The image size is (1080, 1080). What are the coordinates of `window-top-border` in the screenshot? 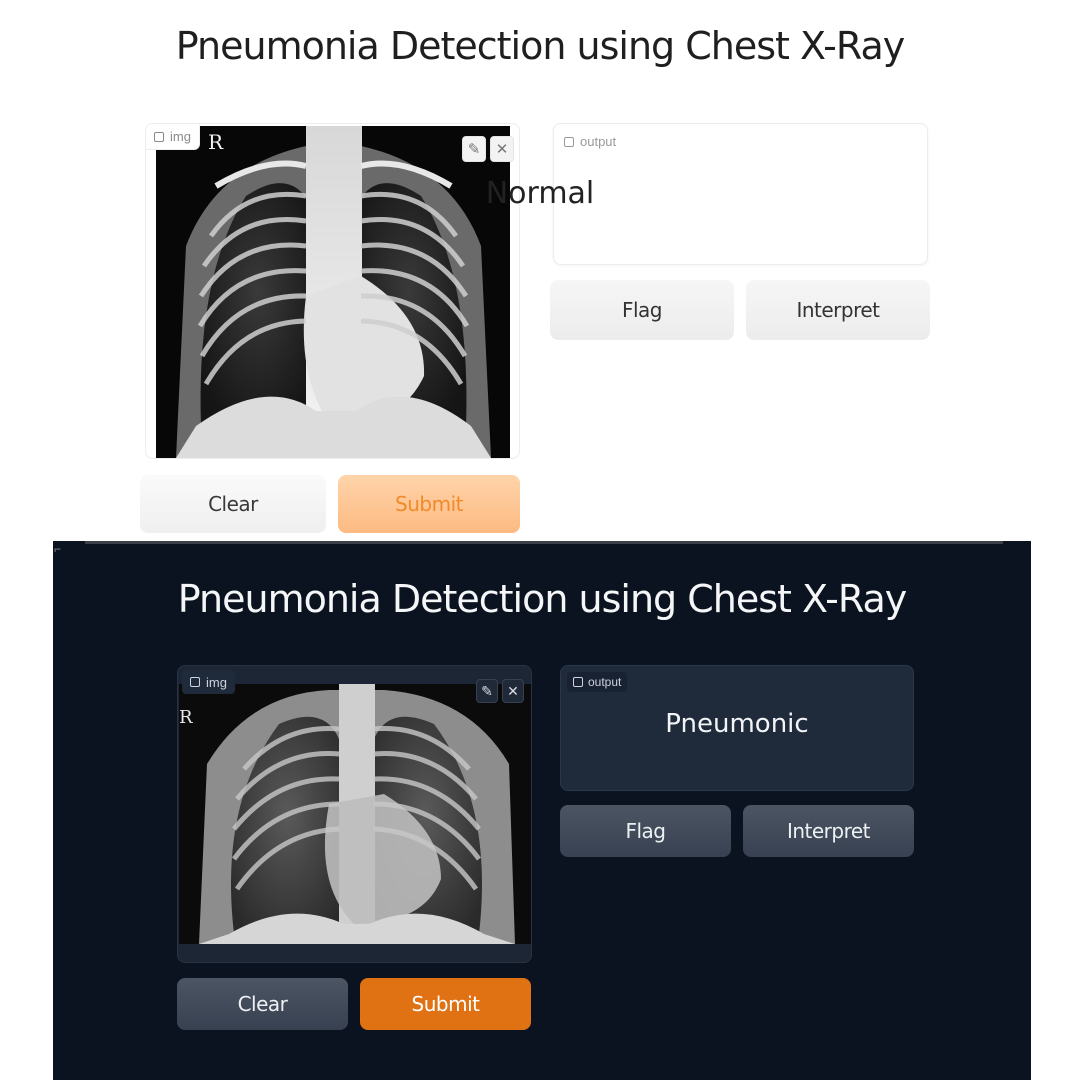 It's located at (544, 542).